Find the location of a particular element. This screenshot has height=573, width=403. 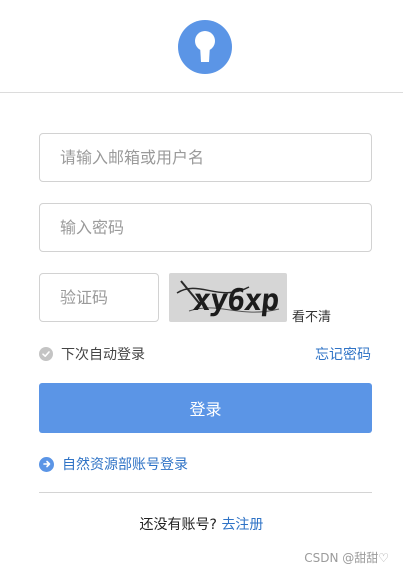

keyhole-glyph is located at coordinates (205, 46).